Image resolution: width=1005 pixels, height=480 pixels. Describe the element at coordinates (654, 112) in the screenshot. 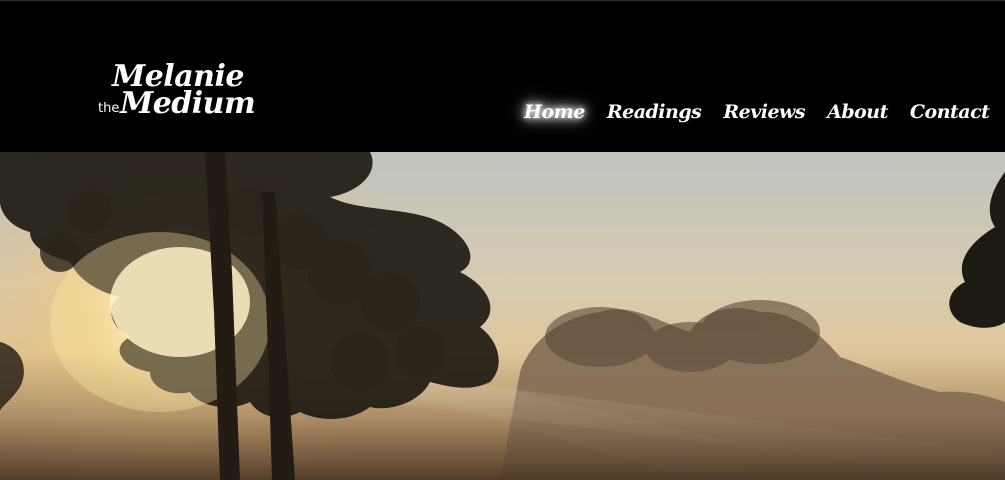

I see `nav-item-readings: Readings` at that location.